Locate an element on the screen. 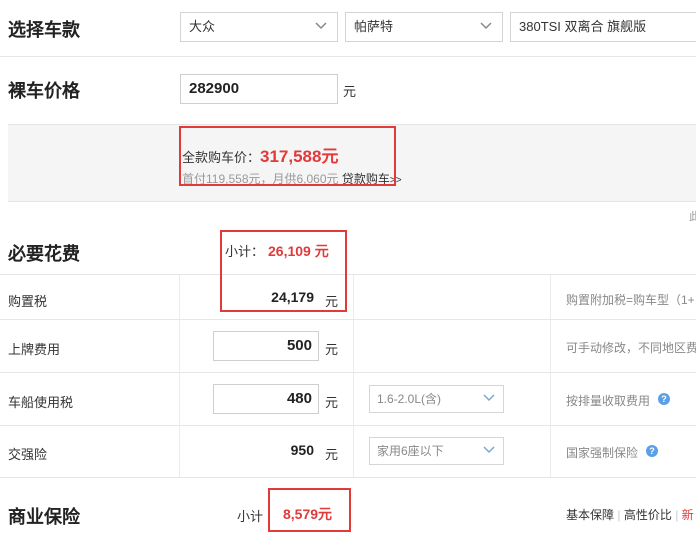 The height and width of the screenshot is (534, 696). row-label-purchase-tax: 购置税 is located at coordinates (28, 301).